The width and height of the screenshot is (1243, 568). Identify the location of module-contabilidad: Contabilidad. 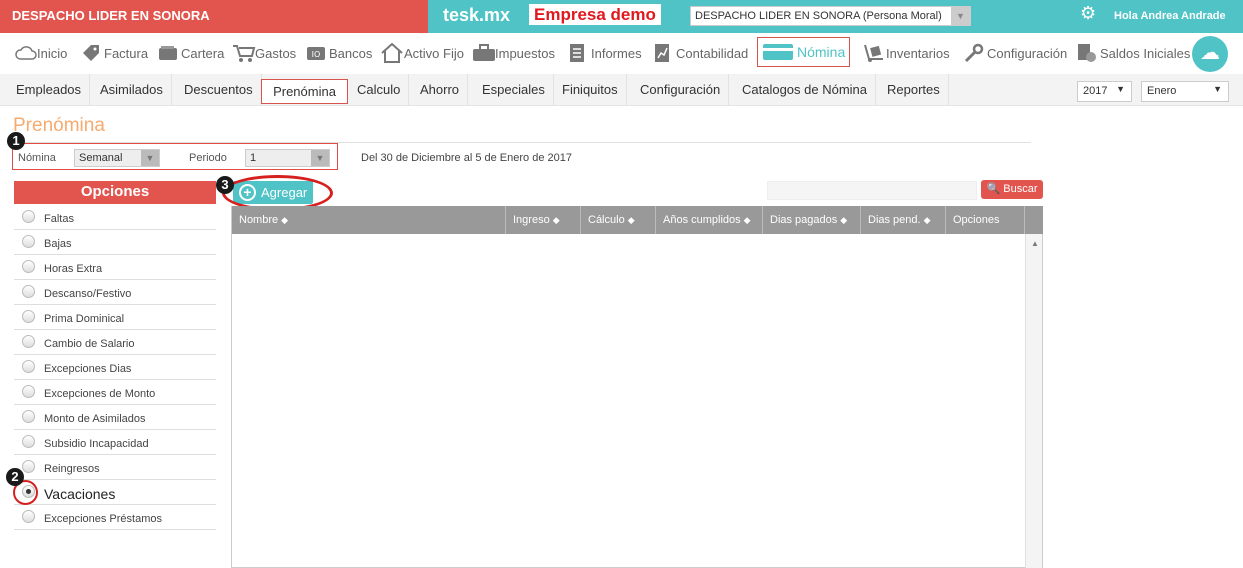
(700, 53).